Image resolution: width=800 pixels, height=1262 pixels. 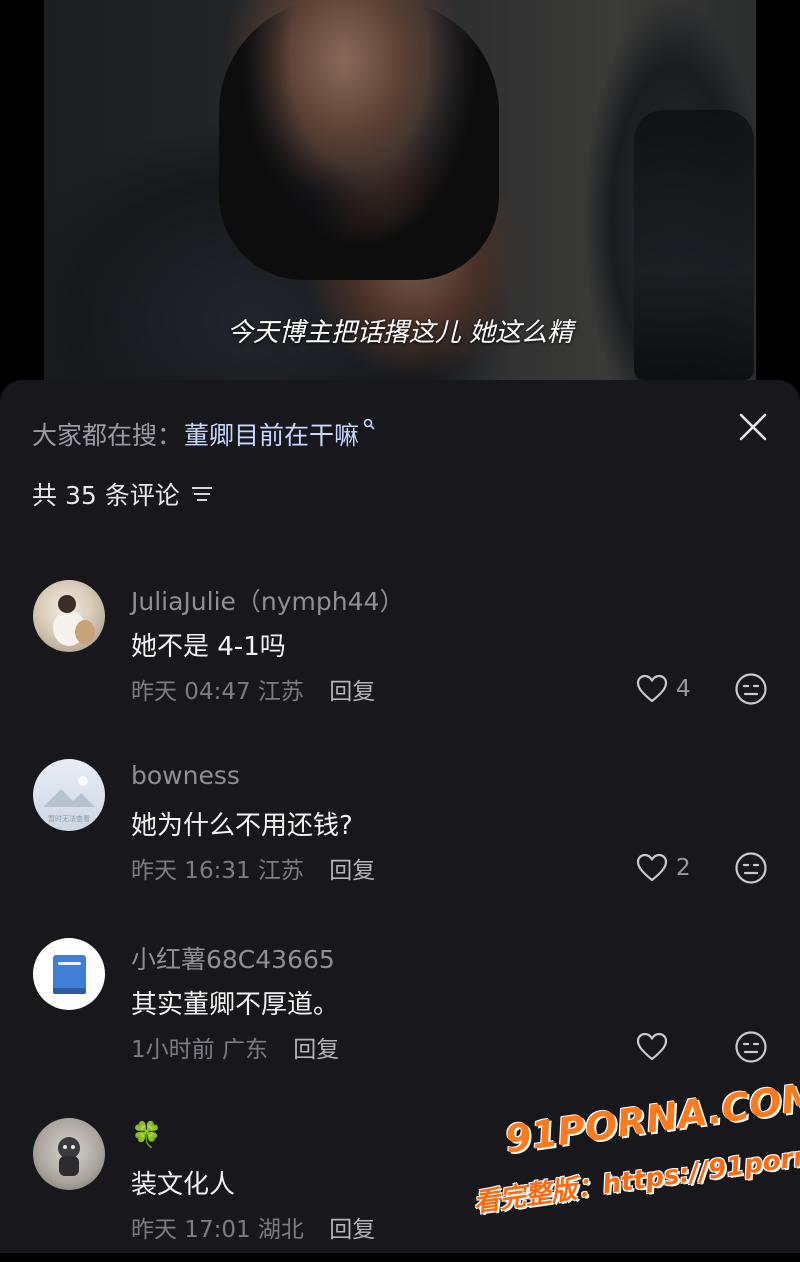 I want to click on comment-text: 她不是 4-1吗, so click(x=208, y=647).